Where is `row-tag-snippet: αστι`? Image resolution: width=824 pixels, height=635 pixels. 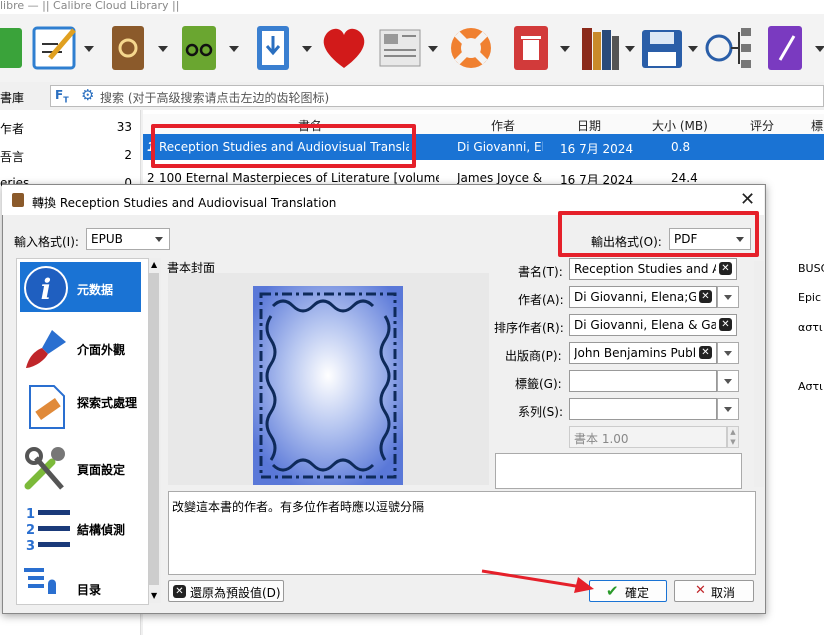 row-tag-snippet: αστι is located at coordinates (810, 327).